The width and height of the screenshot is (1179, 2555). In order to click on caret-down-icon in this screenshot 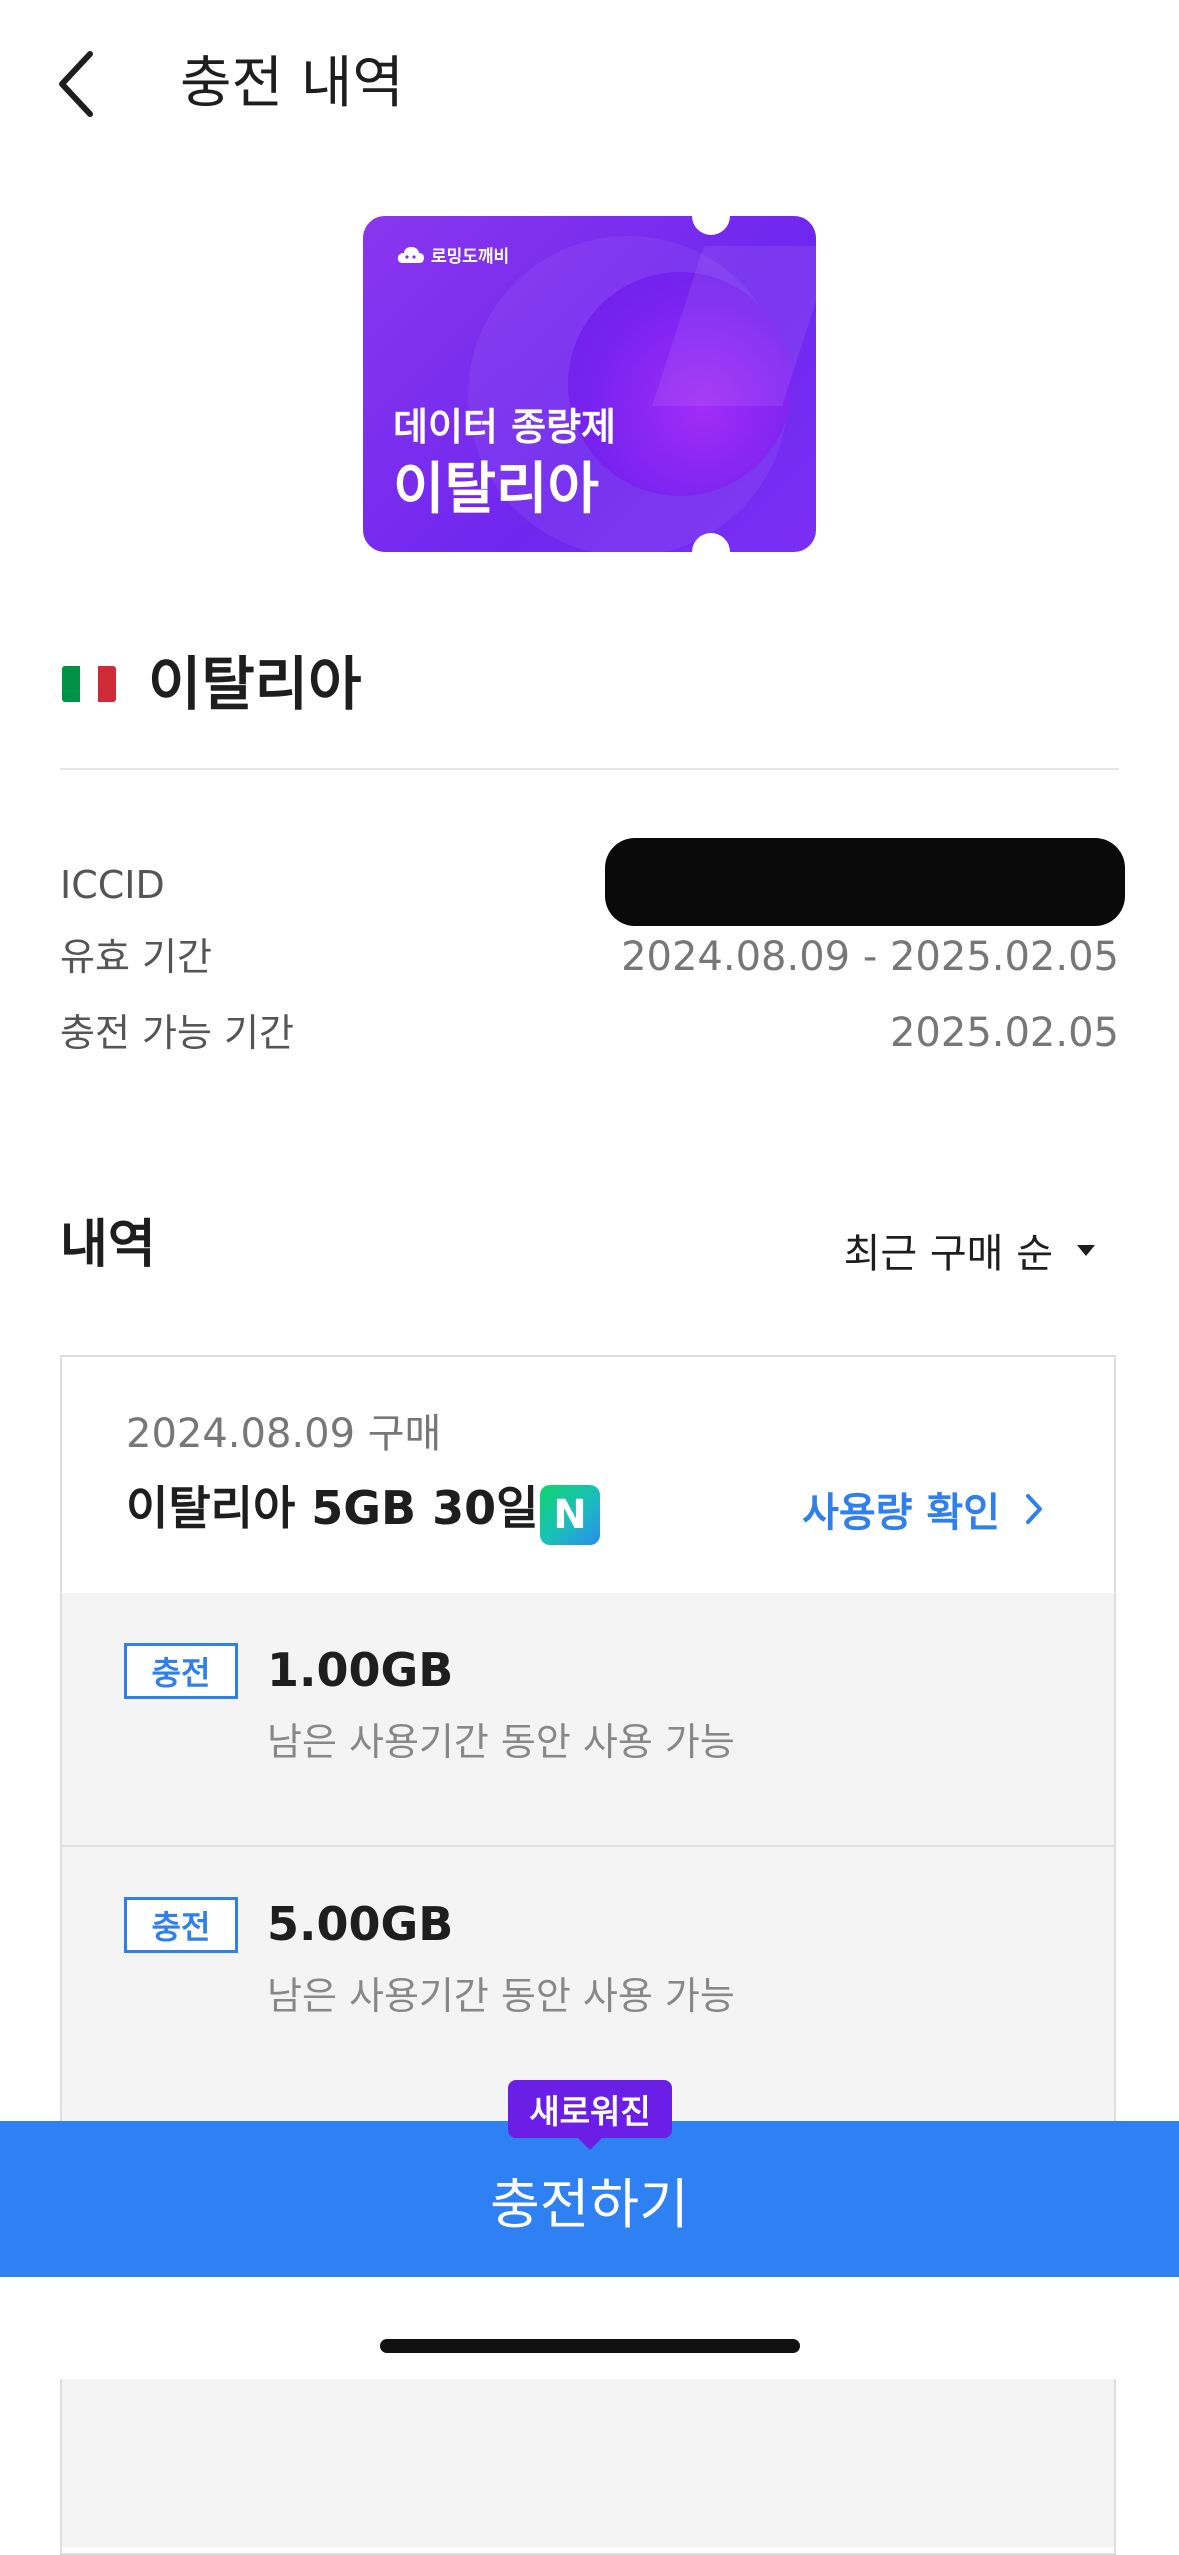, I will do `click(1086, 1250)`.